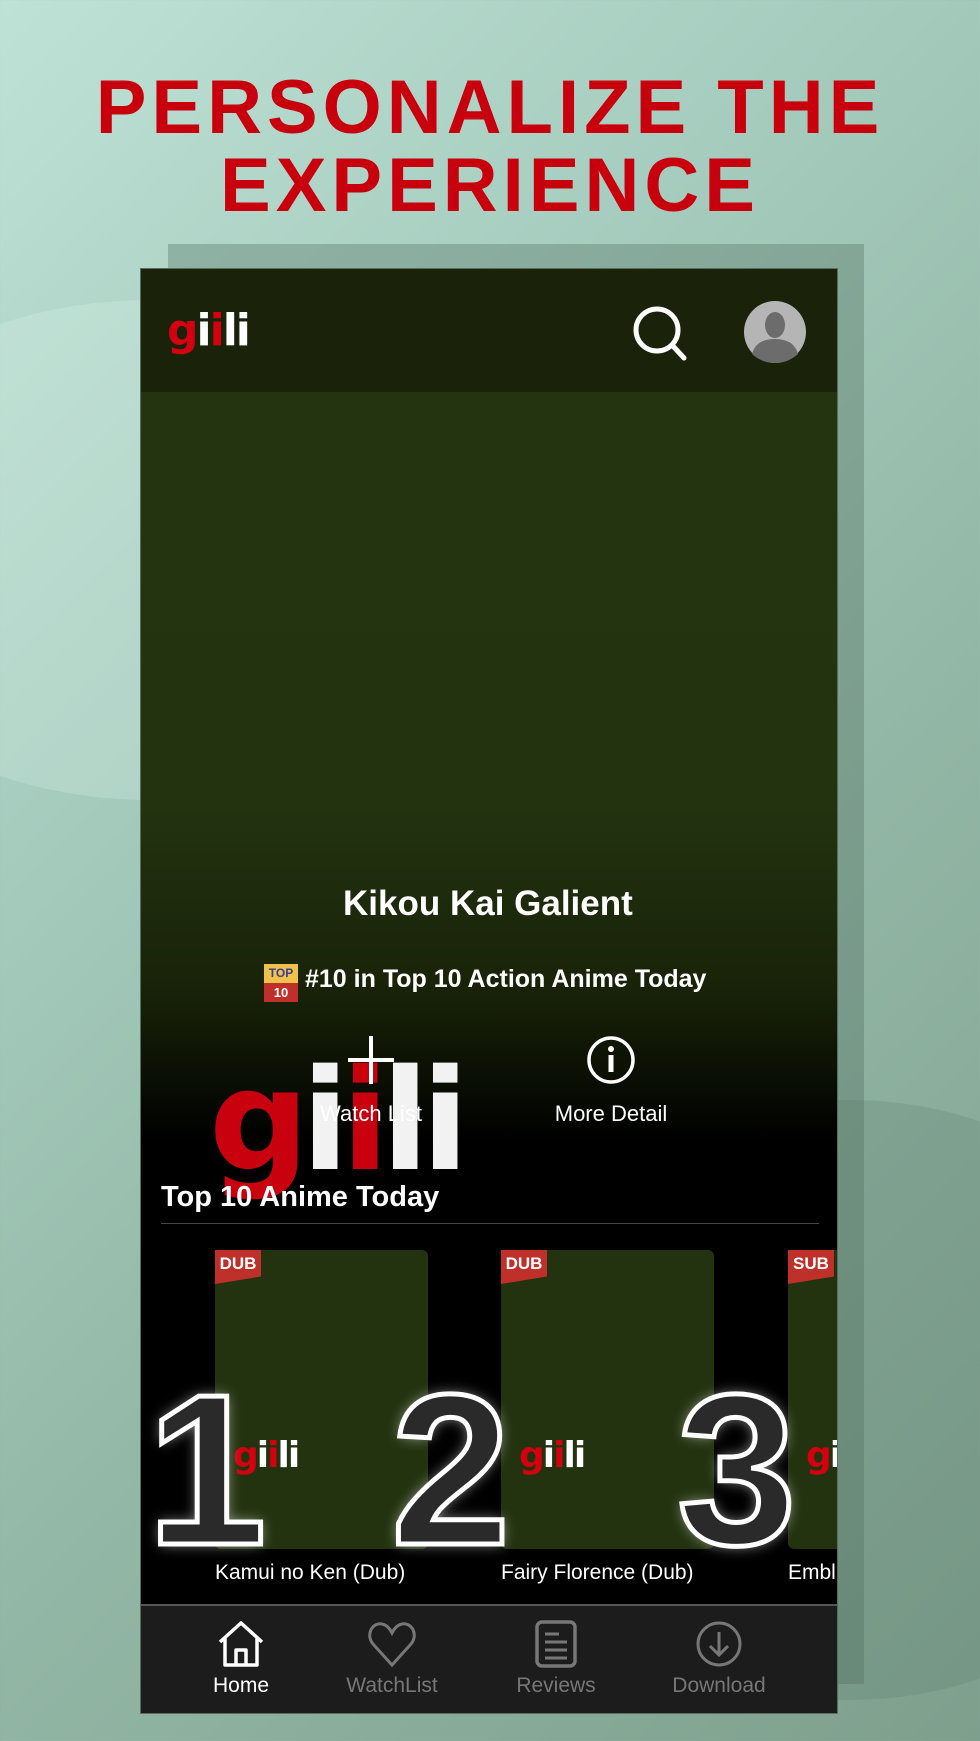 The image size is (980, 1741). I want to click on anime-card-title: Fairy Florence (Dub), so click(597, 1573).